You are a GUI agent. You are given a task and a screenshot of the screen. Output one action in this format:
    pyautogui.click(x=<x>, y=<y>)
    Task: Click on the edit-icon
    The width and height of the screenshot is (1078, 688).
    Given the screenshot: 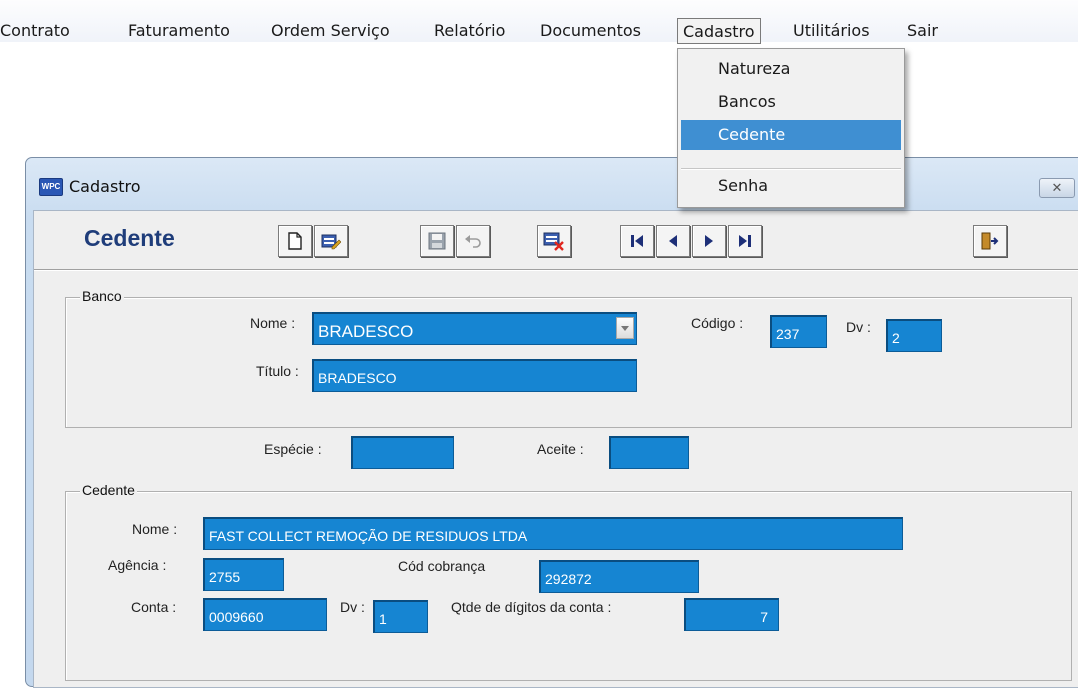 What is the action you would take?
    pyautogui.click(x=331, y=242)
    